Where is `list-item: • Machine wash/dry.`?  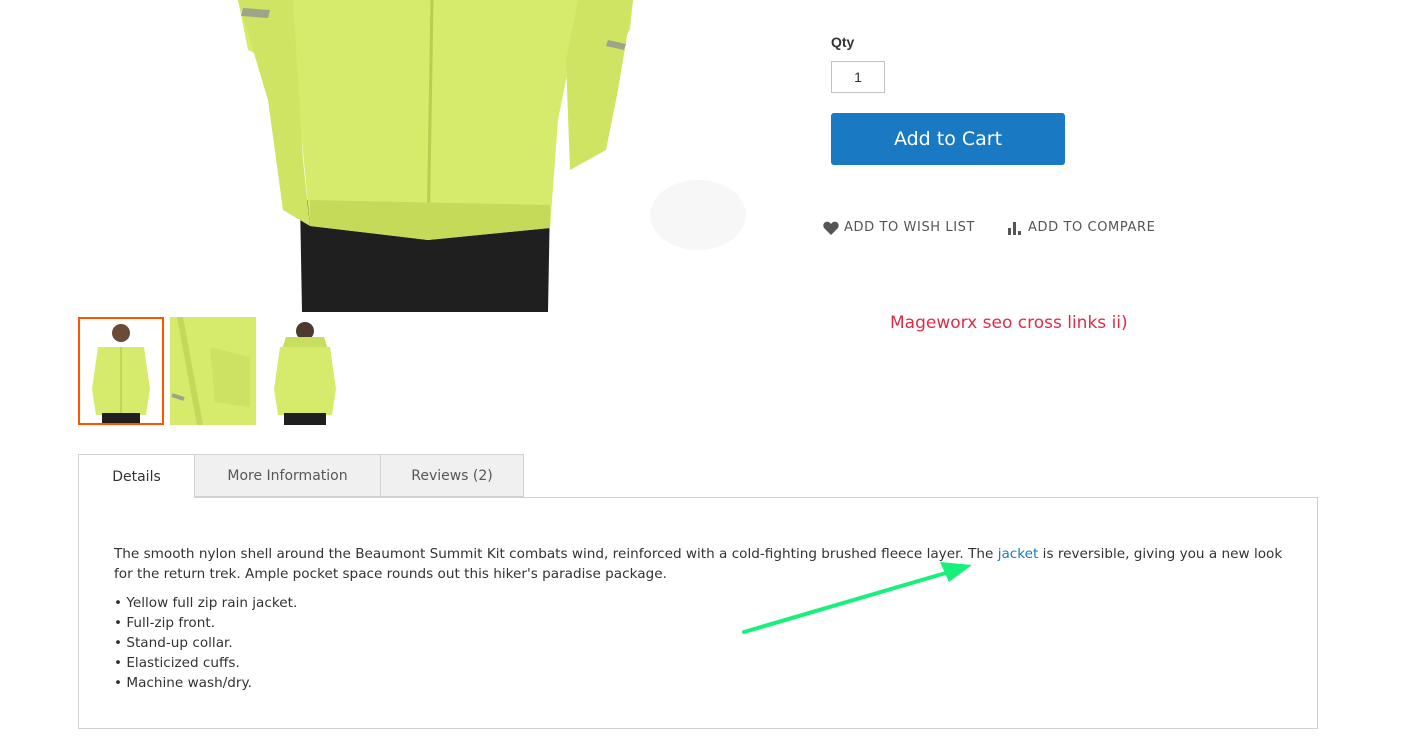 list-item: • Machine wash/dry. is located at coordinates (183, 683).